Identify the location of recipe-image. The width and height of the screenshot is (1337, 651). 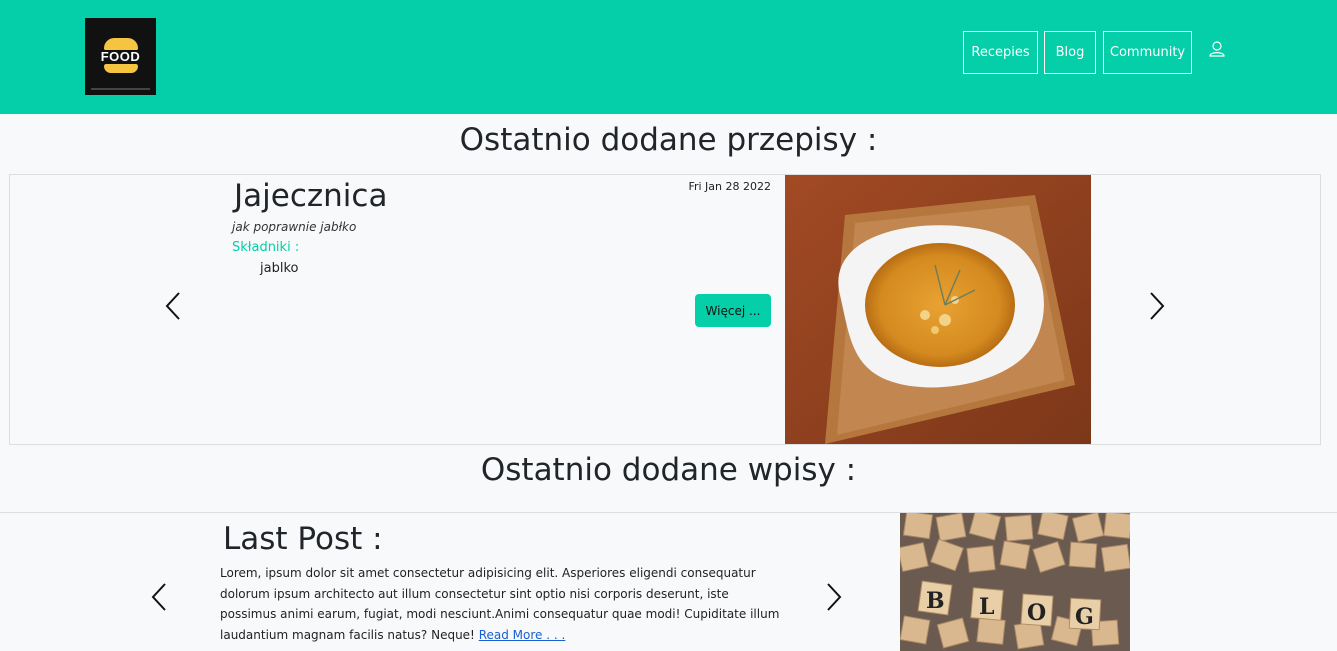
(938, 309).